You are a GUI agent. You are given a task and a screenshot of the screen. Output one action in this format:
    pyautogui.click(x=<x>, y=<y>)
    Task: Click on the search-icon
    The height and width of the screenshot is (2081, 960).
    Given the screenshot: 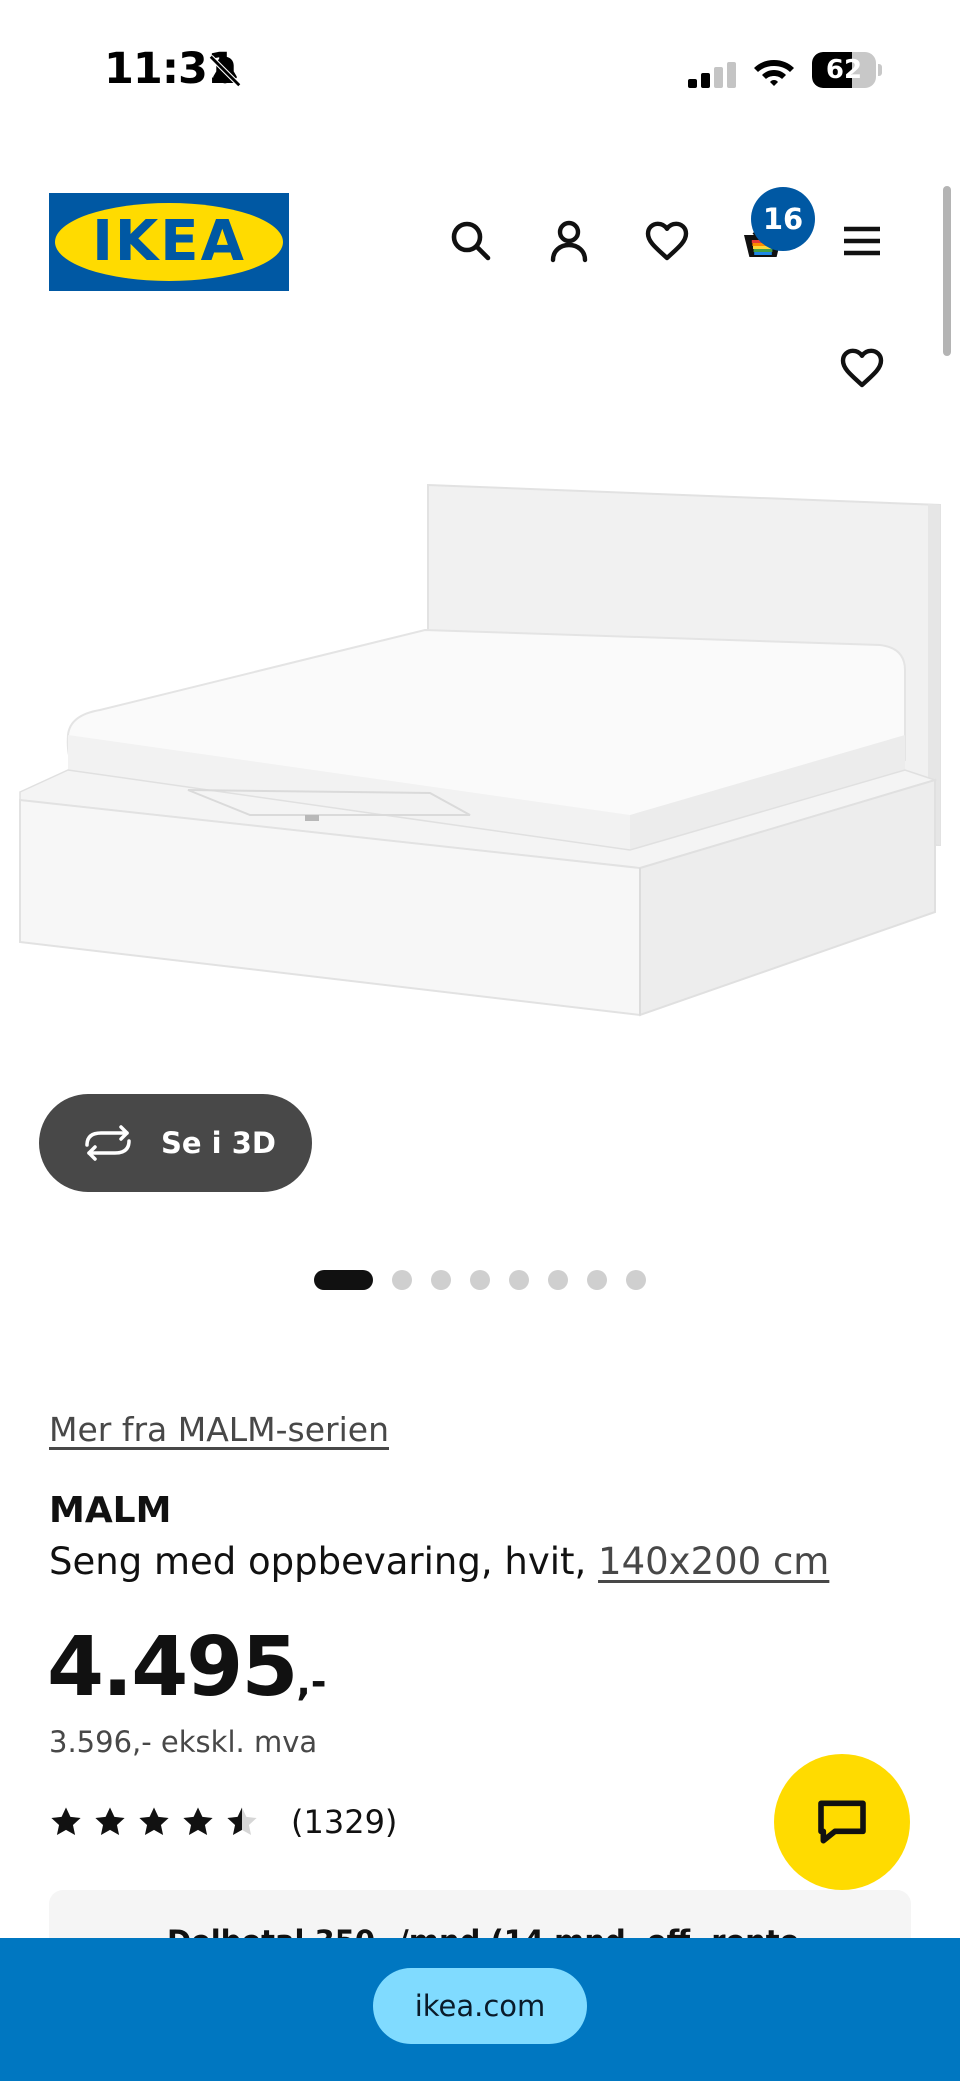 What is the action you would take?
    pyautogui.click(x=471, y=241)
    